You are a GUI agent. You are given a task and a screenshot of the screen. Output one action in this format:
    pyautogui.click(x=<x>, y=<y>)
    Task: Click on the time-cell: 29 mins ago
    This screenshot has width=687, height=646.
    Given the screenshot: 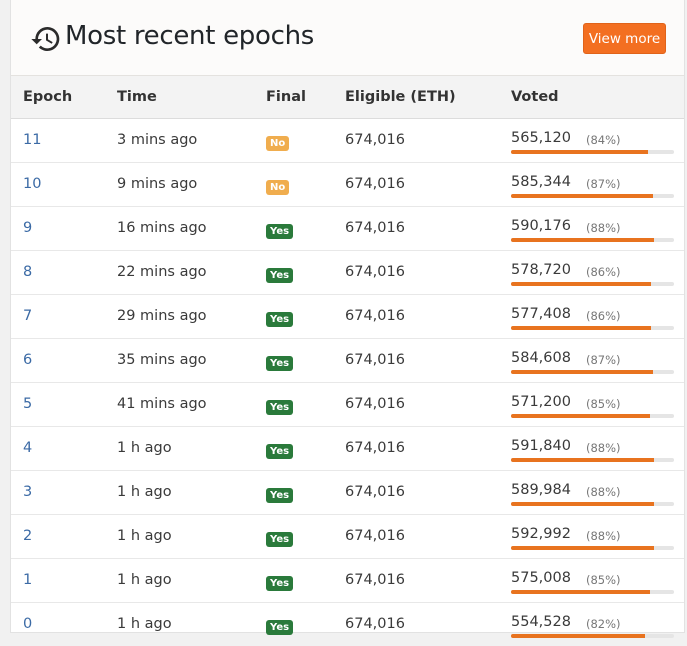 What is the action you would take?
    pyautogui.click(x=162, y=316)
    